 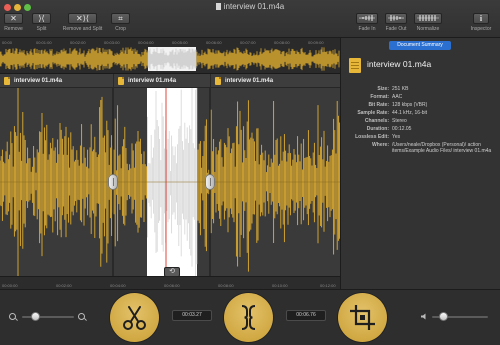 What do you see at coordinates (420, 45) in the screenshot?
I see `document-summary-tab: Document Summary` at bounding box center [420, 45].